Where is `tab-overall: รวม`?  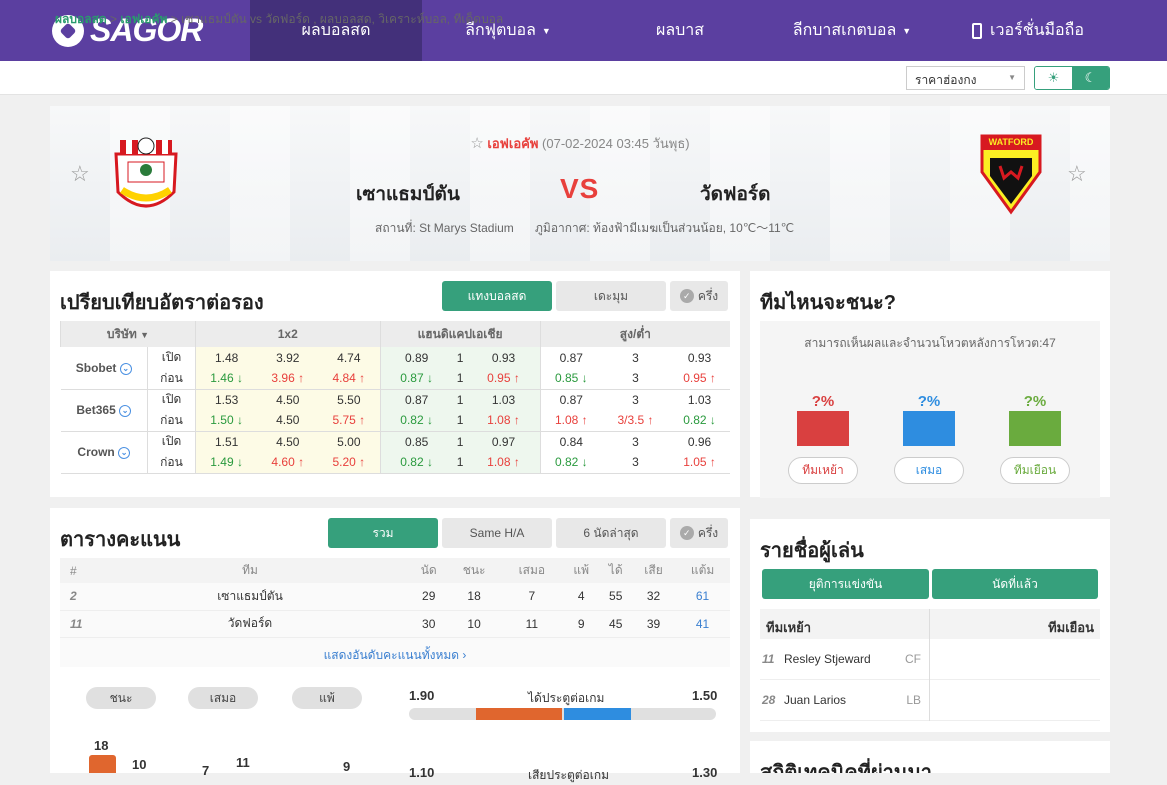
tab-overall: รวม is located at coordinates (383, 533).